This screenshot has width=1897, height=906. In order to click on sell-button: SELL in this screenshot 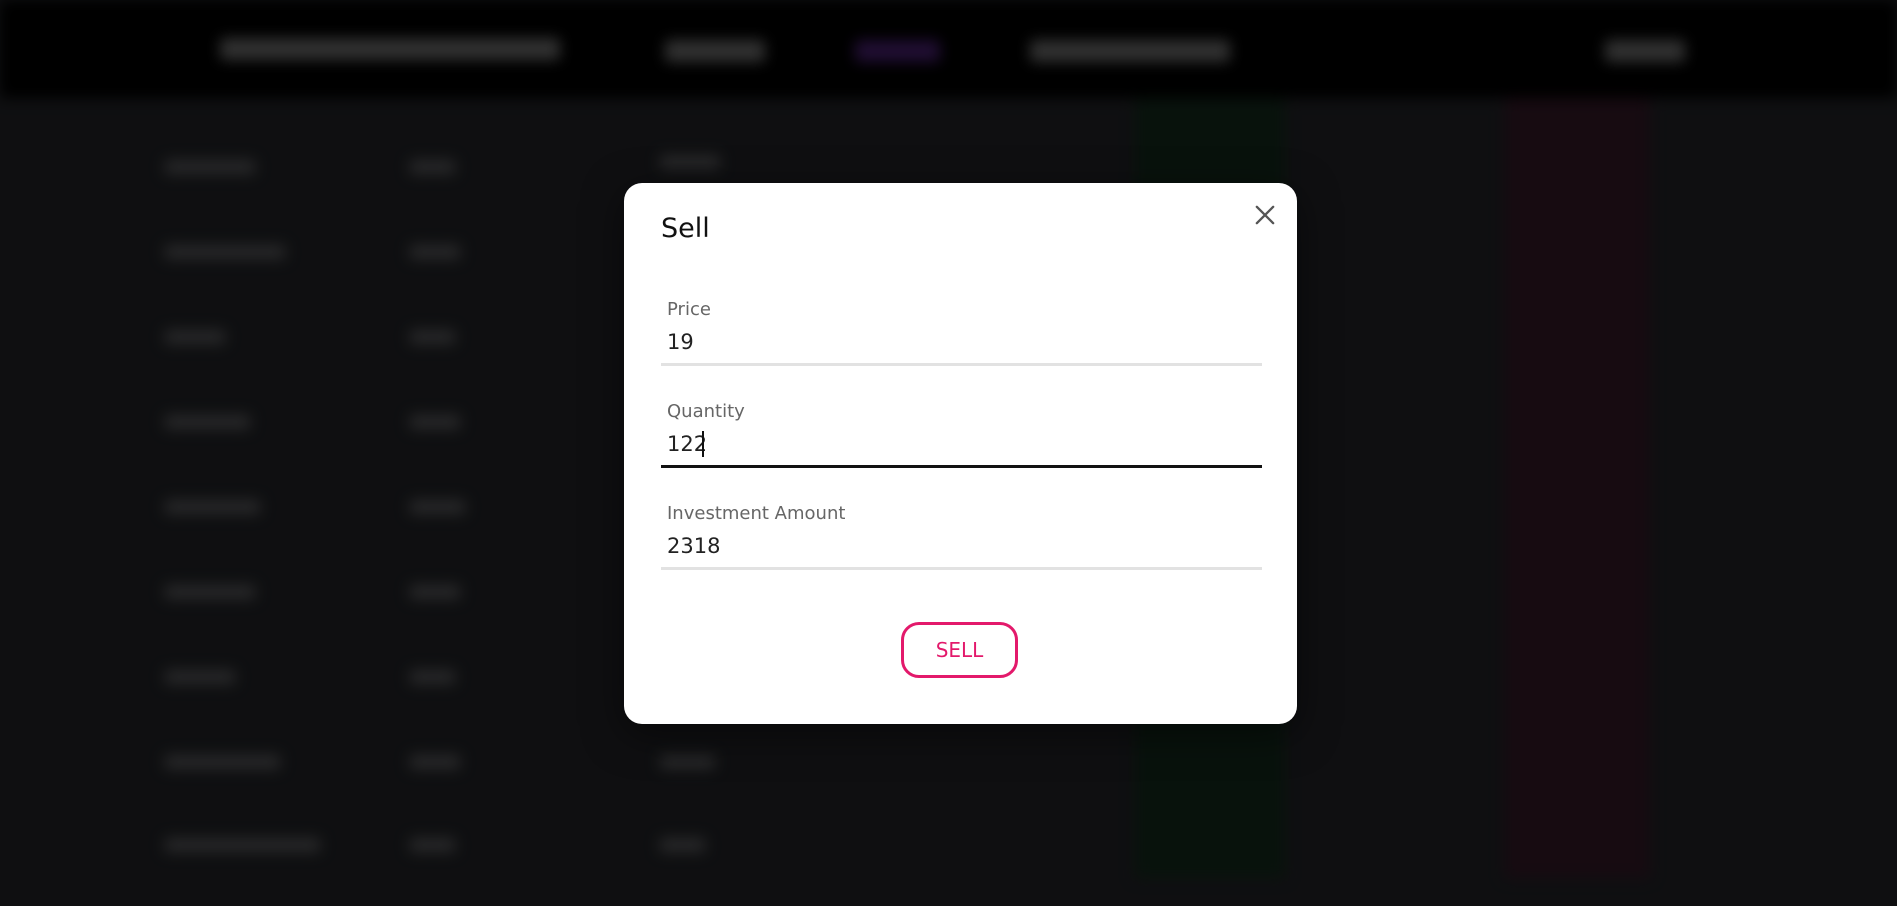, I will do `click(959, 650)`.